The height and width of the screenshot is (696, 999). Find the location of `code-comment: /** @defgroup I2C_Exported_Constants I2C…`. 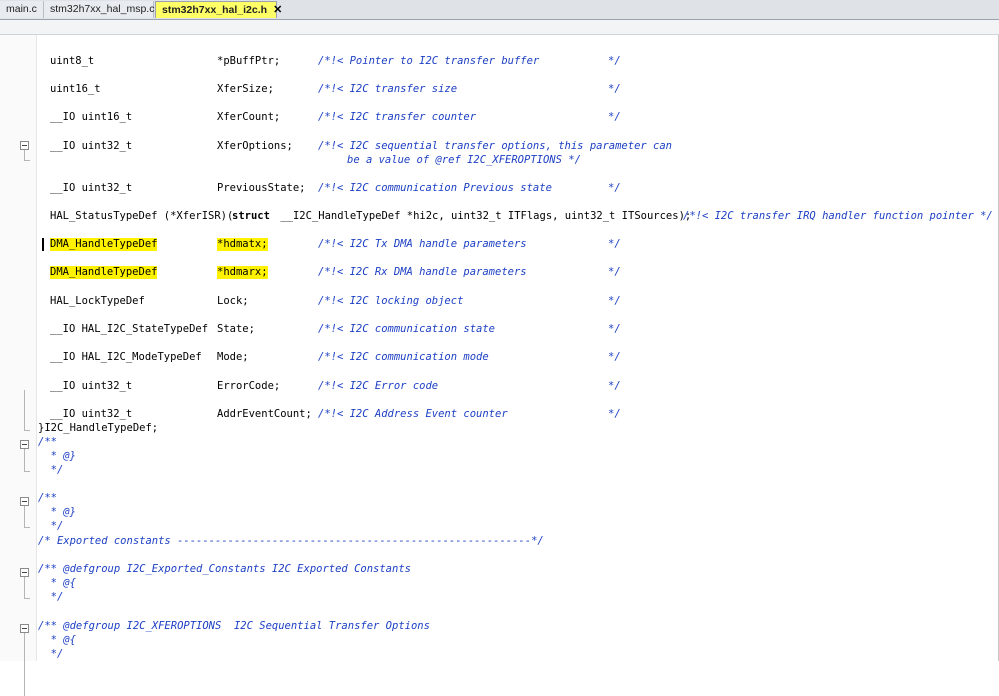

code-comment: /** @defgroup I2C_Exported_Constants I2C… is located at coordinates (224, 569).